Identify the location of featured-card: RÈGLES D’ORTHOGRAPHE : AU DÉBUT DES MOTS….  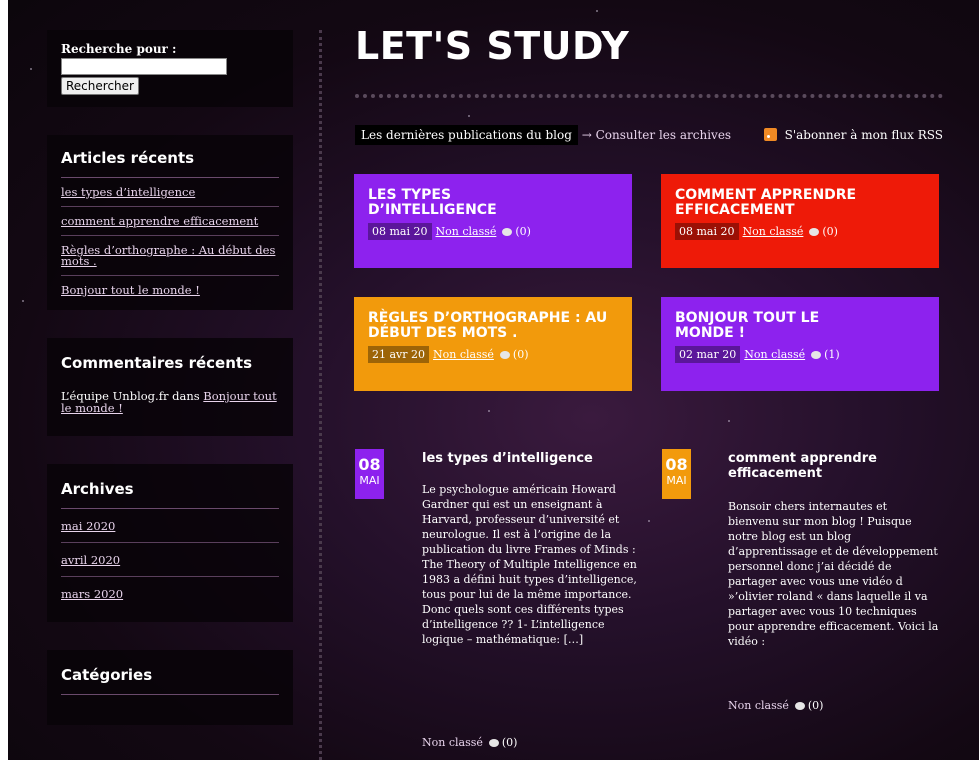
(493, 344).